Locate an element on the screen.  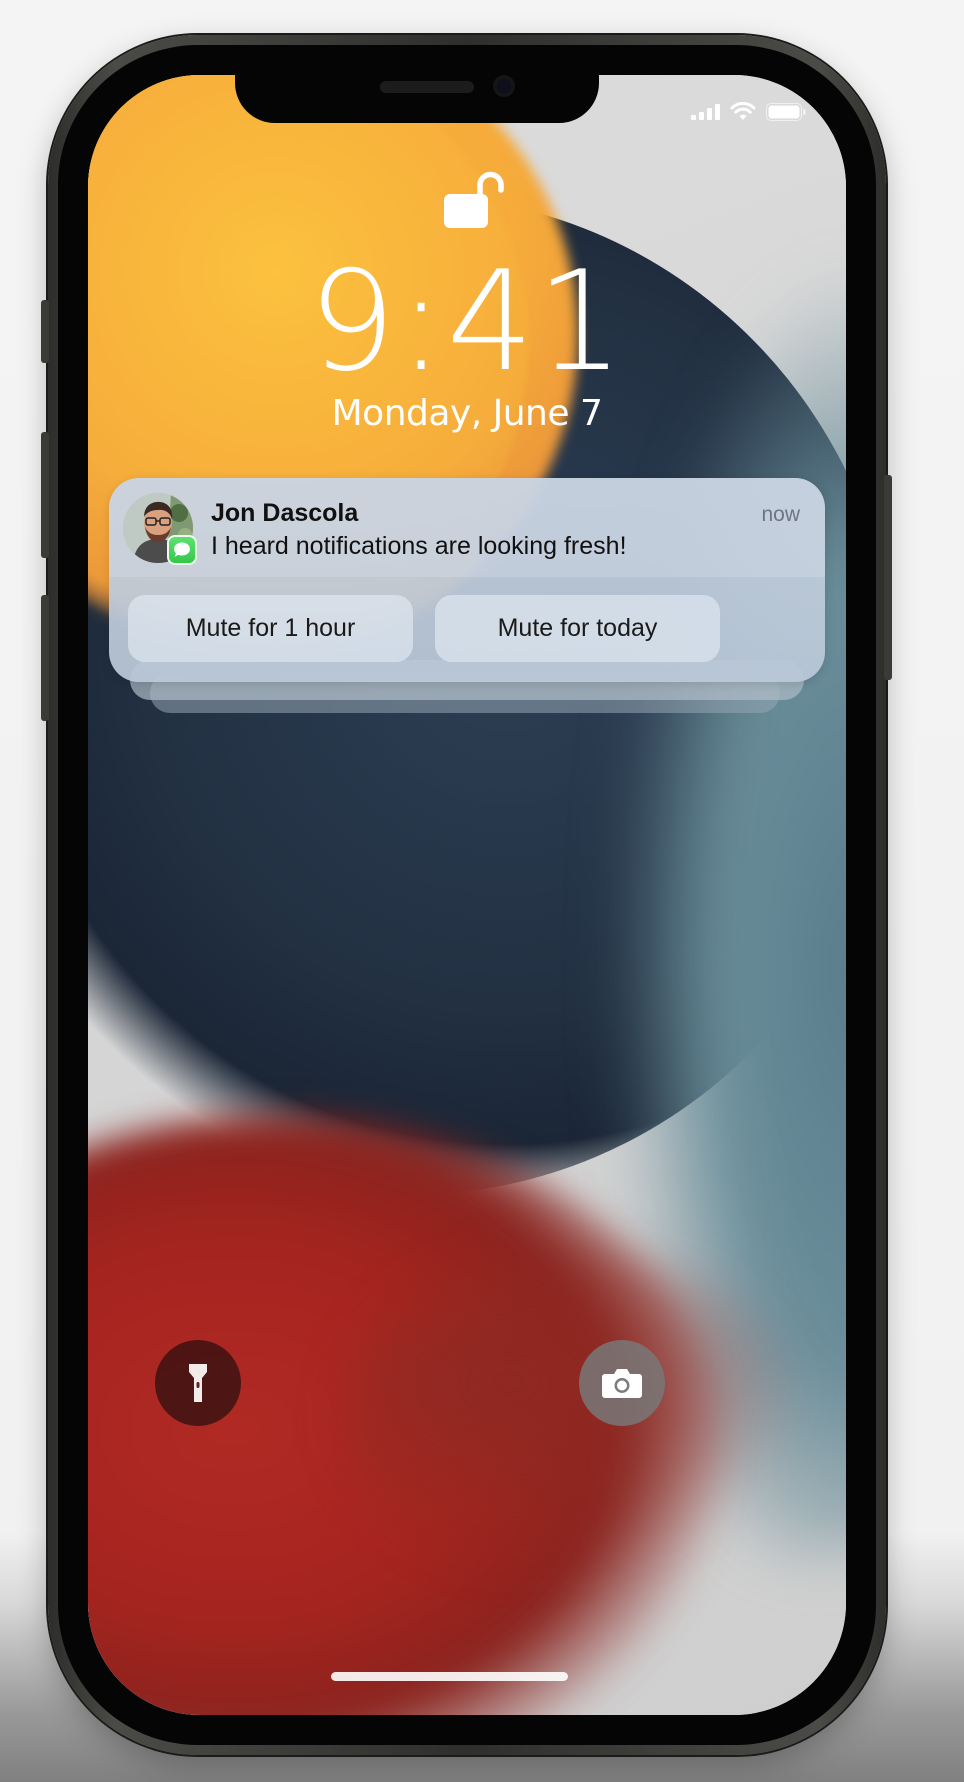
flashlight-button is located at coordinates (198, 1383).